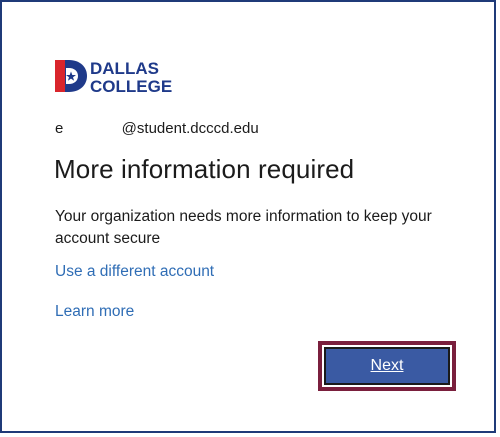  Describe the element at coordinates (387, 366) in the screenshot. I see `next-button: Next` at that location.